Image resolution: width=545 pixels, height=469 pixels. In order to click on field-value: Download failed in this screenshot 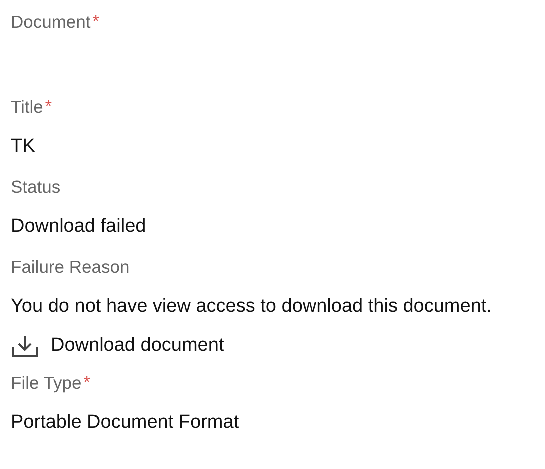, I will do `click(78, 227)`.